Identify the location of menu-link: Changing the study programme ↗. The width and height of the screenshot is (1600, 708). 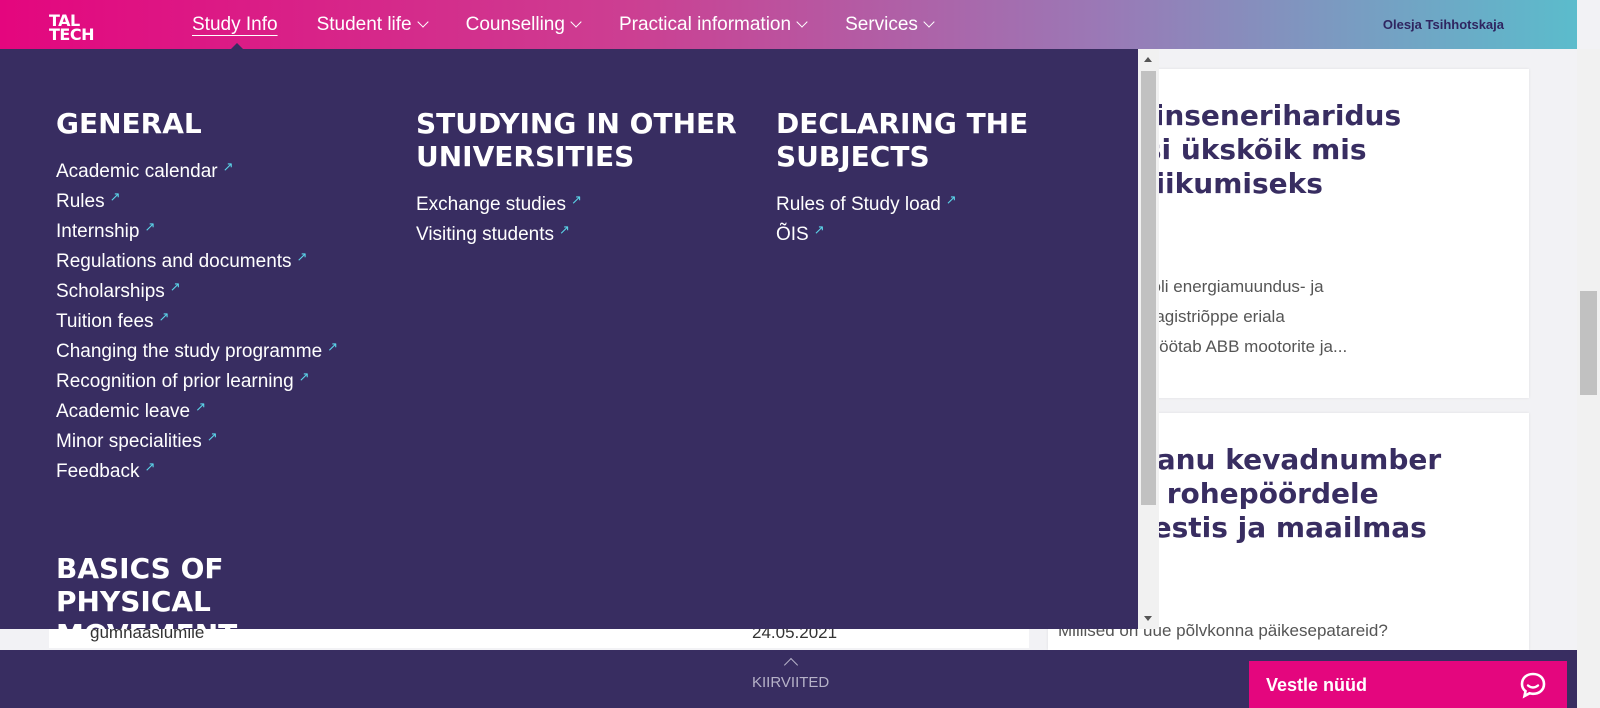
(197, 352).